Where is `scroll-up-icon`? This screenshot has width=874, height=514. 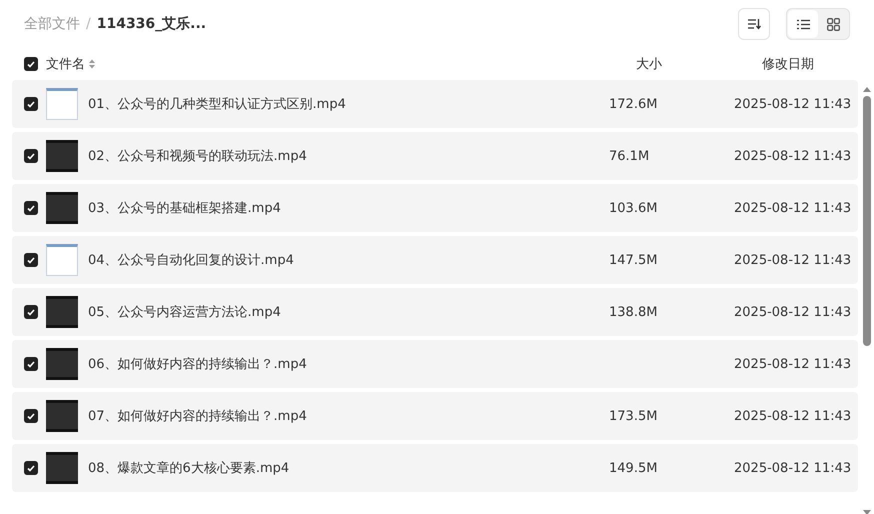
scroll-up-icon is located at coordinates (867, 89).